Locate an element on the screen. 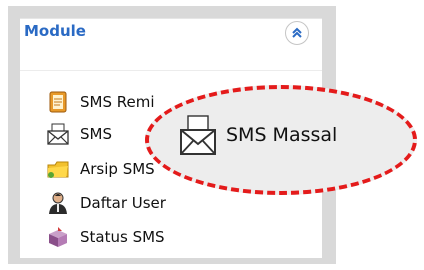 Image resolution: width=424 pixels, height=270 pixels. header-divider is located at coordinates (171, 70).